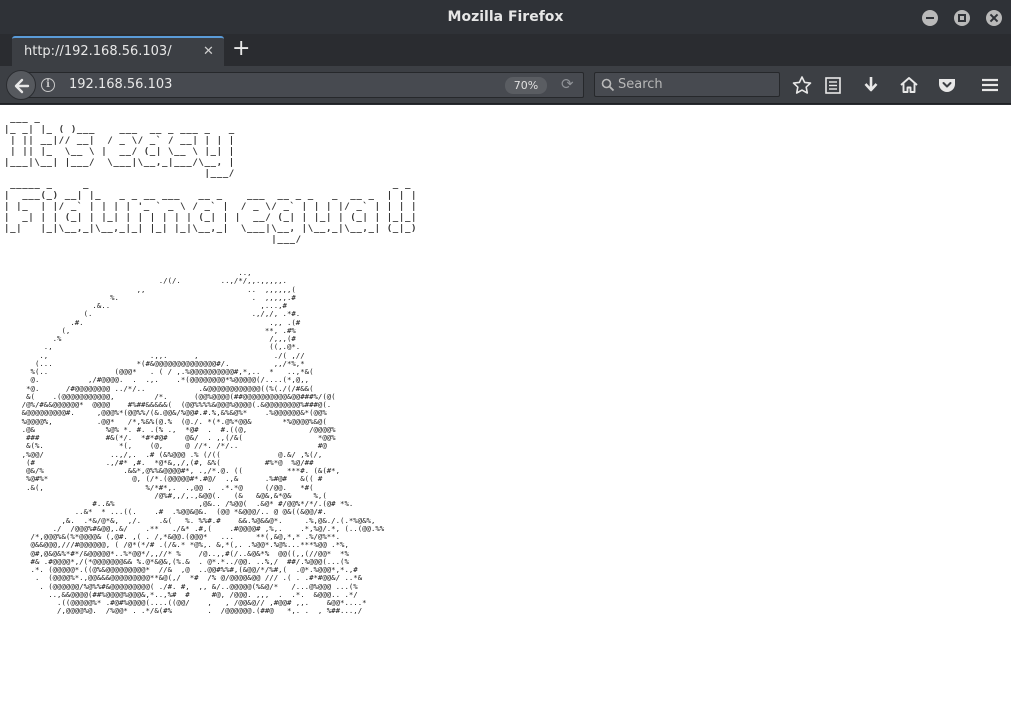 The image size is (1011, 708). I want to click on search-icon, so click(608, 85).